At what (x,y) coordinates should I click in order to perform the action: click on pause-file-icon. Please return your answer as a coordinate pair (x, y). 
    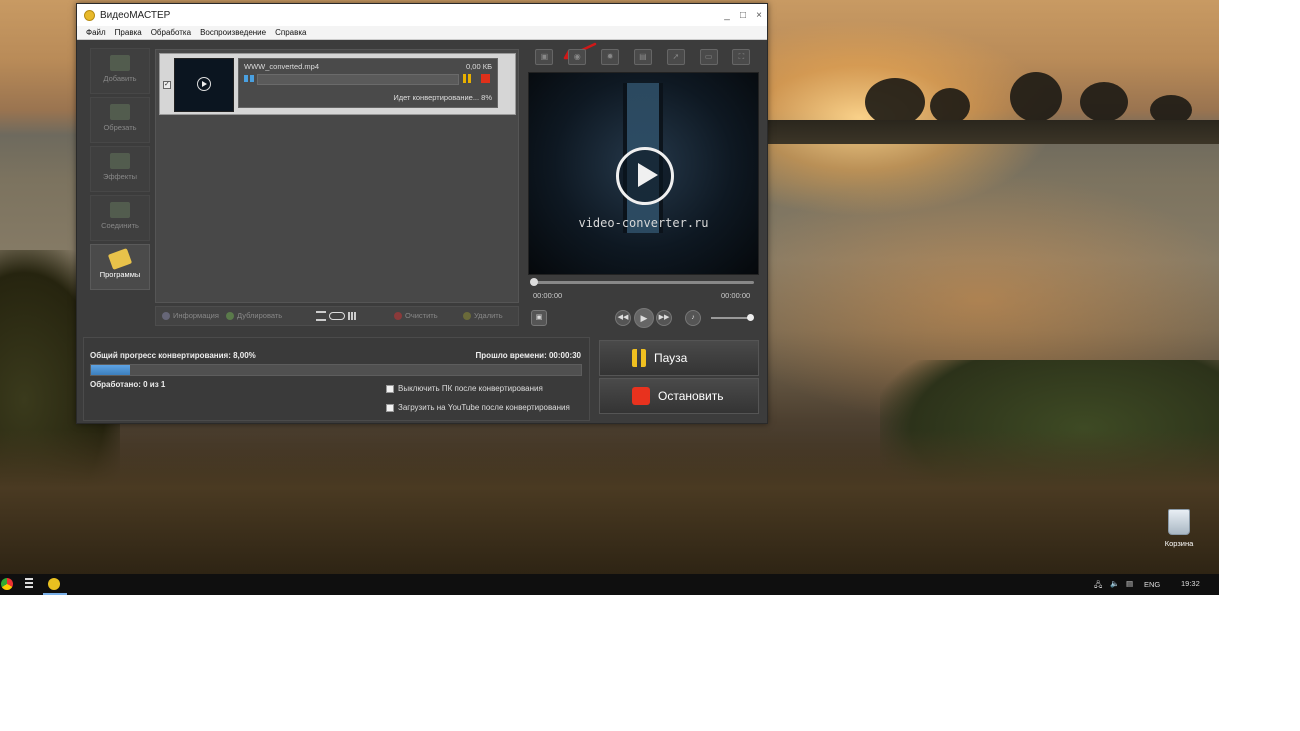
    Looking at the image, I should click on (467, 78).